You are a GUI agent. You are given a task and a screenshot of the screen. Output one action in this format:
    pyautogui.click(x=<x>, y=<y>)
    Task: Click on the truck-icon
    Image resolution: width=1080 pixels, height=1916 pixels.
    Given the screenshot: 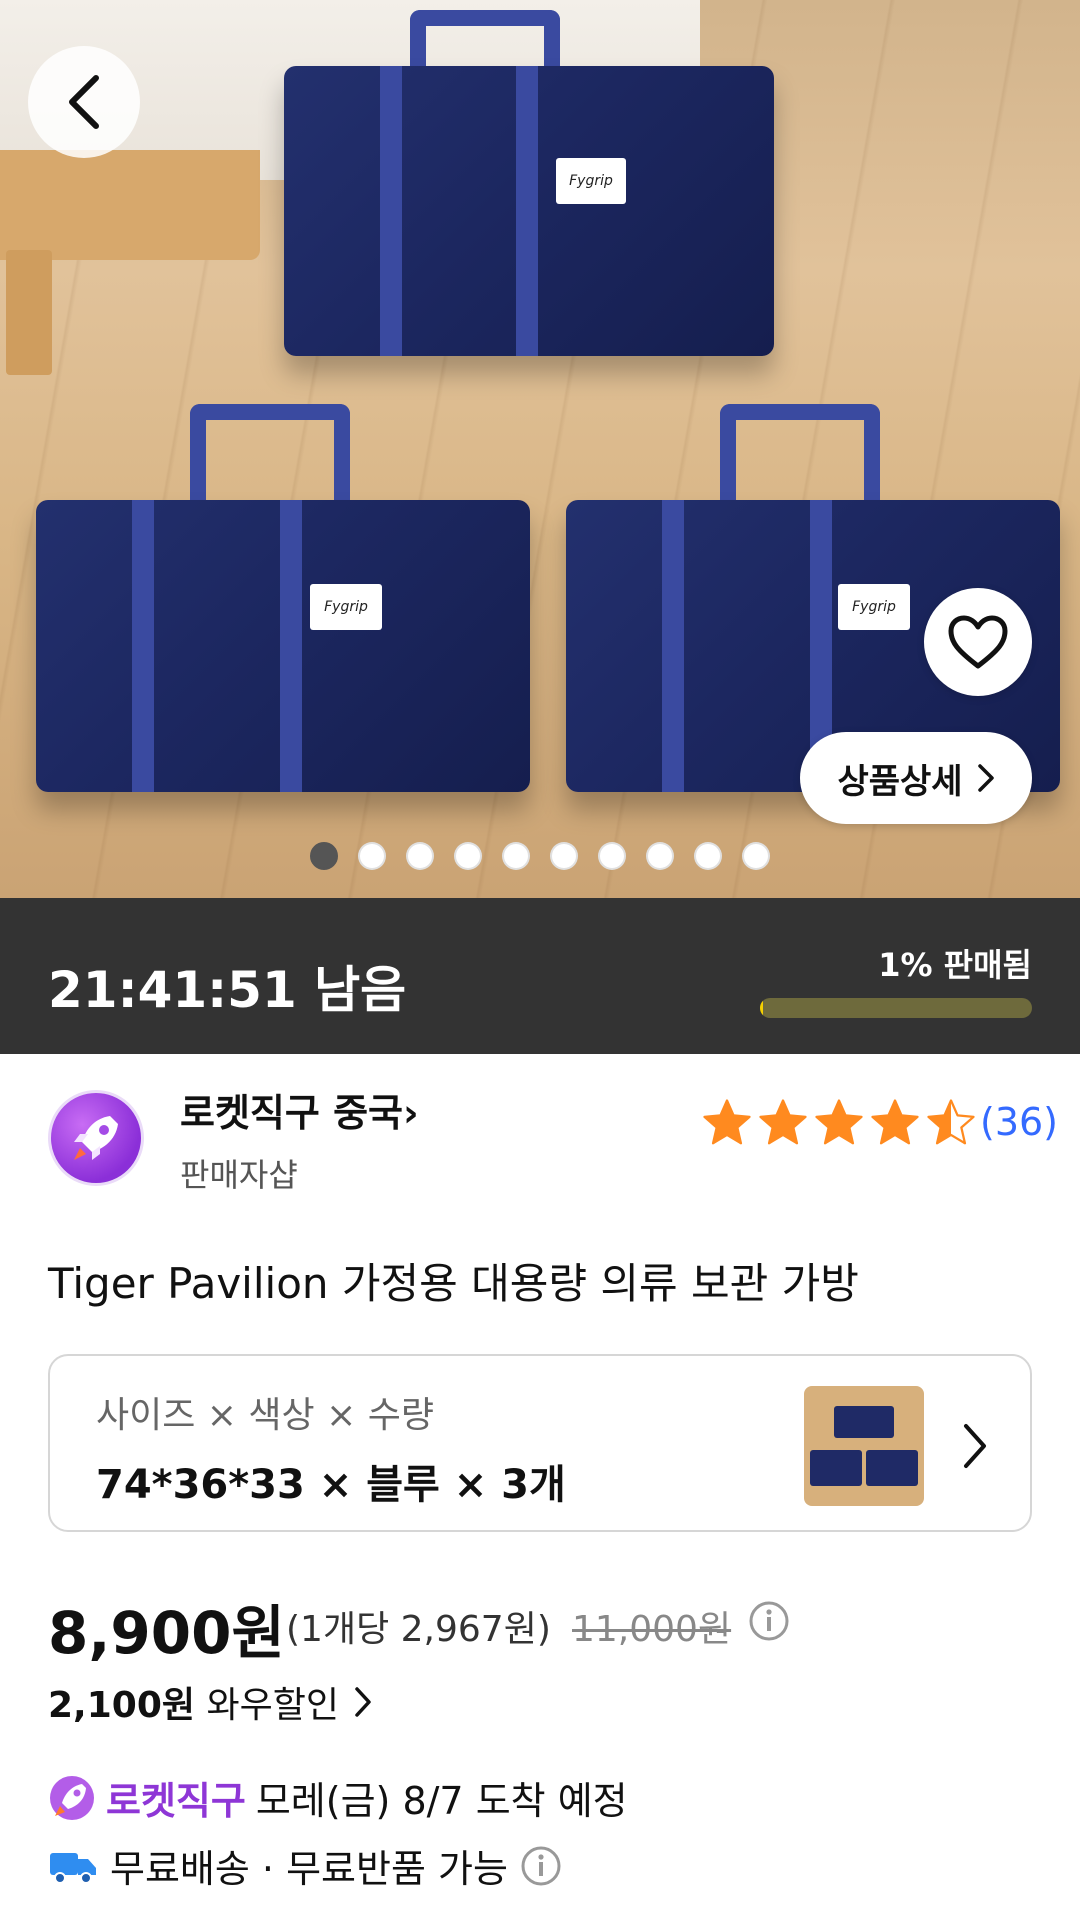 What is the action you would take?
    pyautogui.click(x=73, y=1868)
    